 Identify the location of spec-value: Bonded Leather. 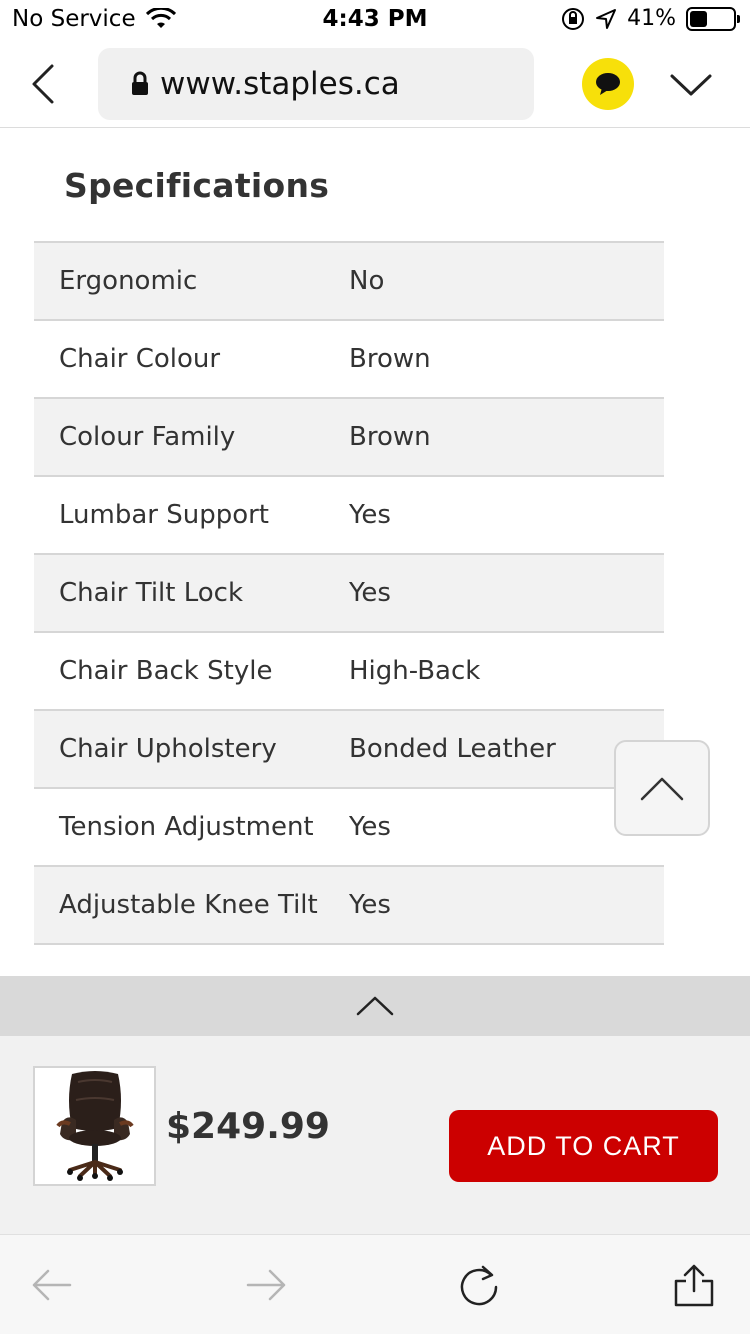
(452, 749).